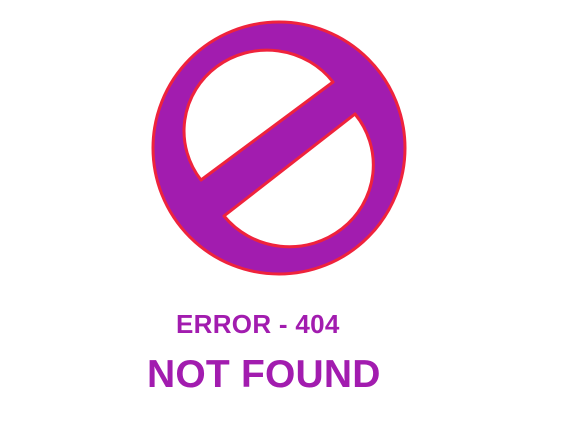 The height and width of the screenshot is (448, 563). Describe the element at coordinates (264, 374) in the screenshot. I see `not-found-label: NOT FOUND` at that location.